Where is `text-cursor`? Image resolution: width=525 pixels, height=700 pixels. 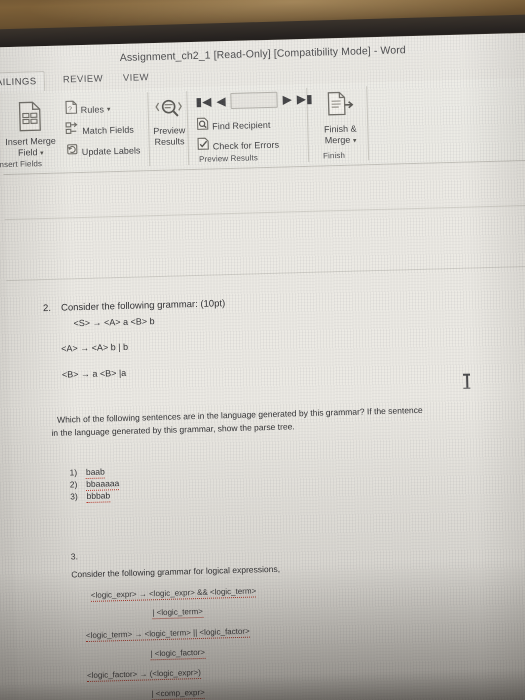
text-cursor is located at coordinates (466, 381).